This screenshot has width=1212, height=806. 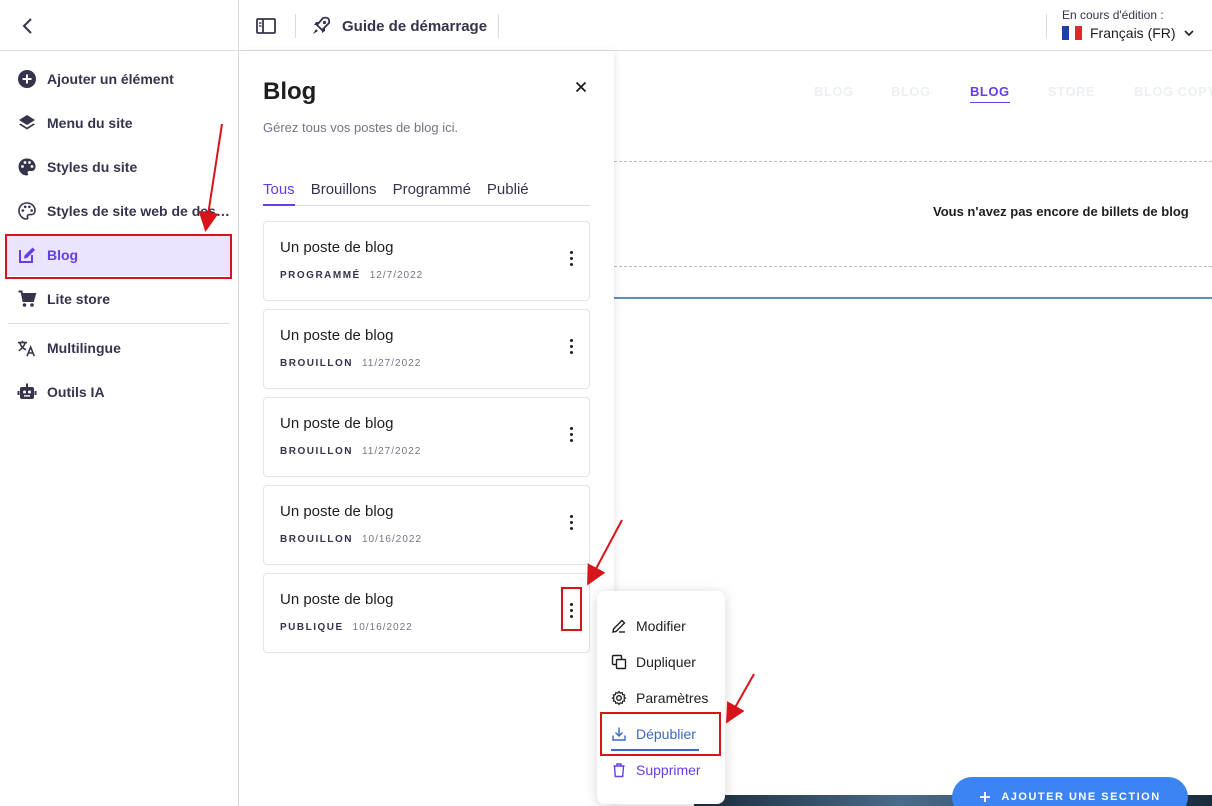 I want to click on menu-item-label: Supprimer, so click(x=668, y=770).